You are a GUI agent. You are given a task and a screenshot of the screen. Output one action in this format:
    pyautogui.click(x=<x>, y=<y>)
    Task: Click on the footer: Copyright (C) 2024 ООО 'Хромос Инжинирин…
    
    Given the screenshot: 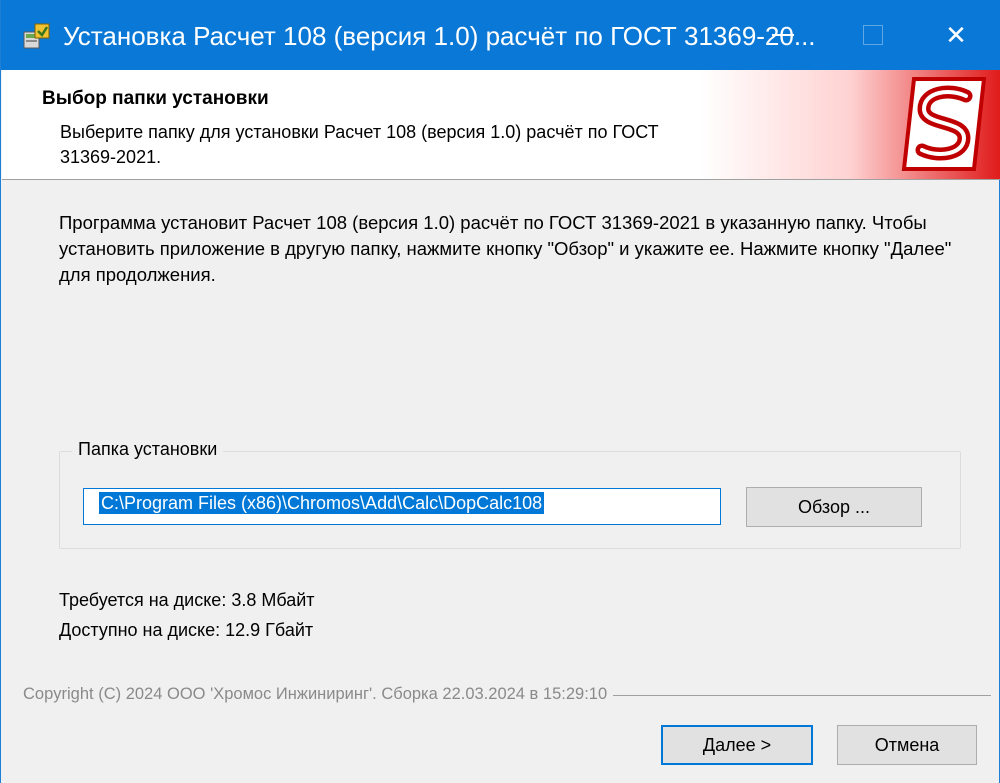 What is the action you would take?
    pyautogui.click(x=507, y=694)
    